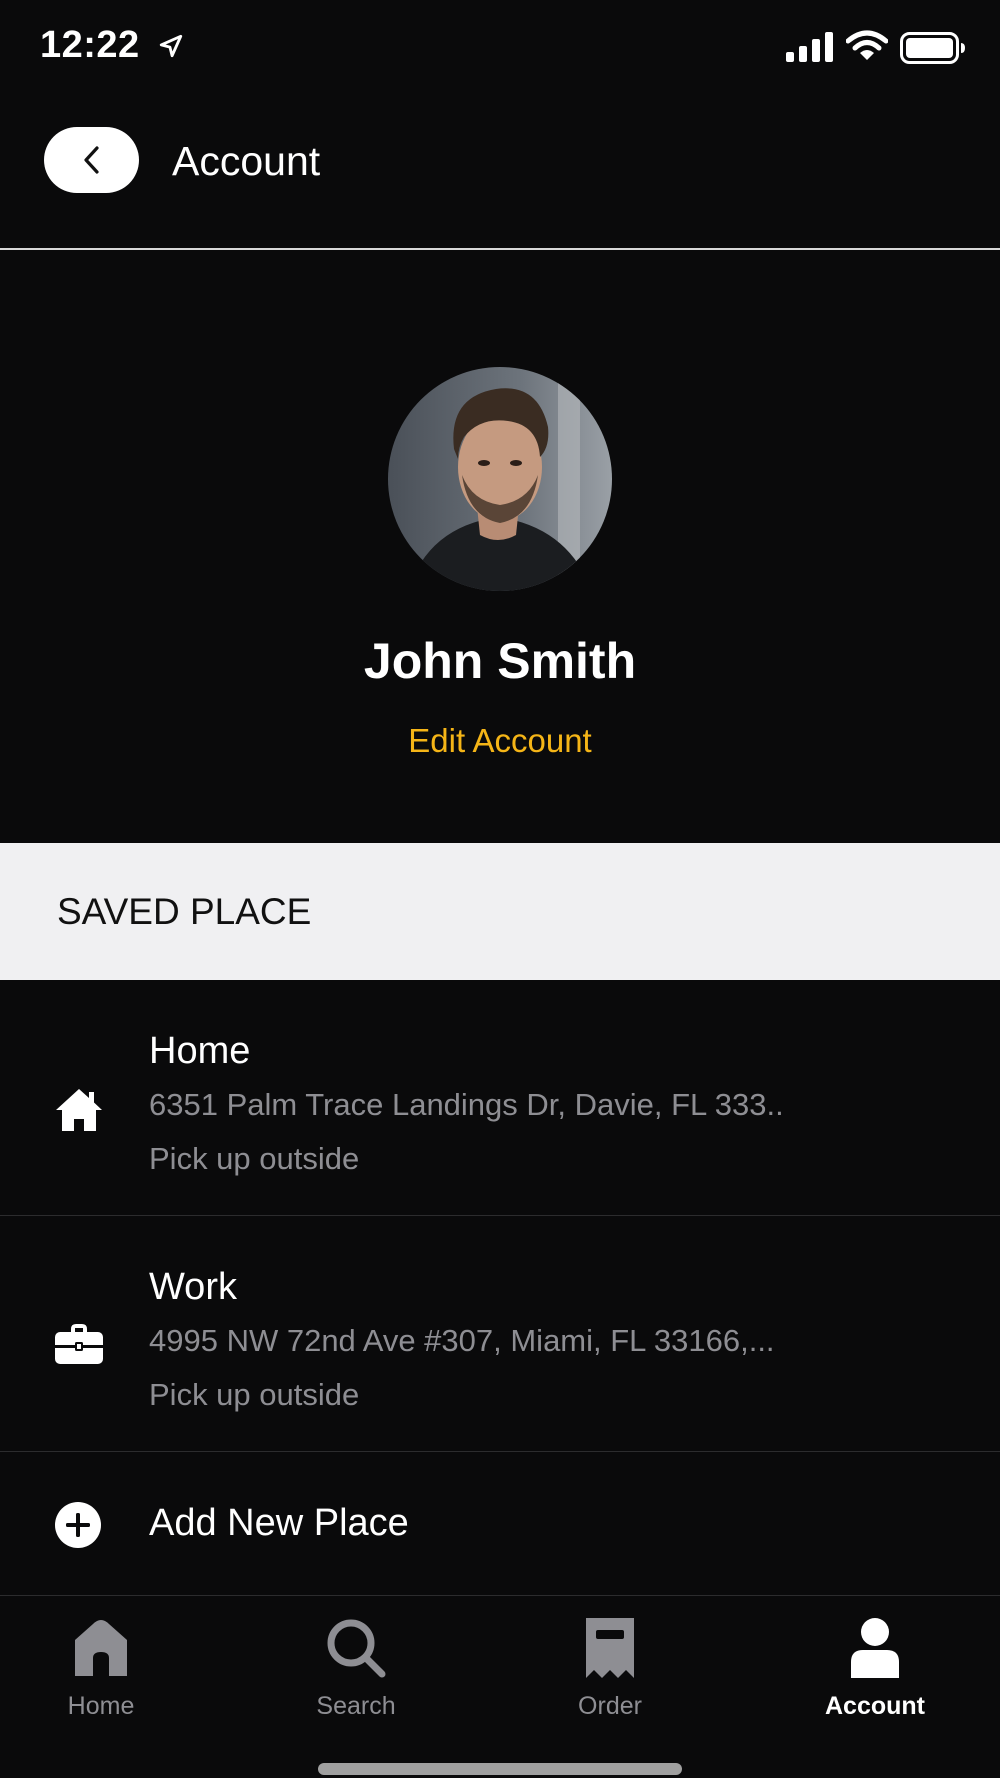  Describe the element at coordinates (200, 1051) in the screenshot. I see `place-title: Home` at that location.